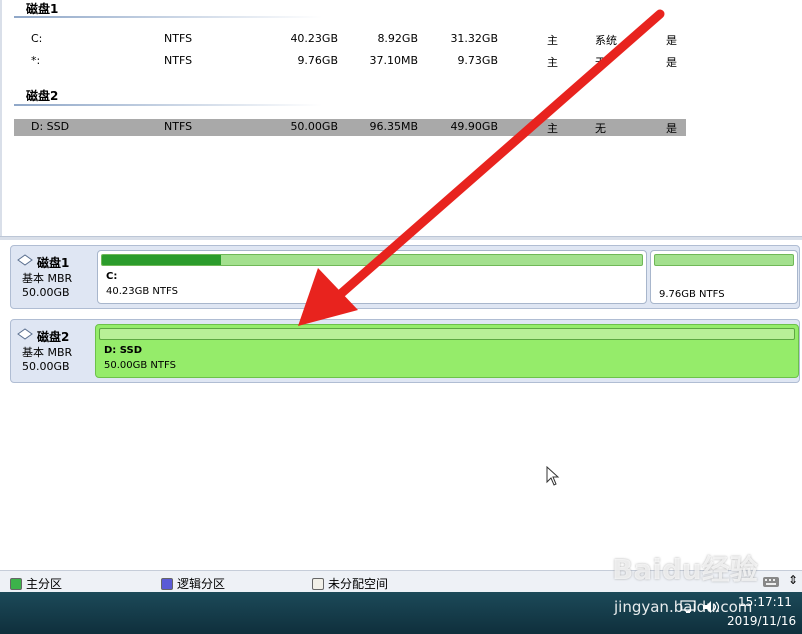 The height and width of the screenshot is (634, 802). Describe the element at coordinates (140, 365) in the screenshot. I see `partition-desc: 50.00GB NTFS` at that location.